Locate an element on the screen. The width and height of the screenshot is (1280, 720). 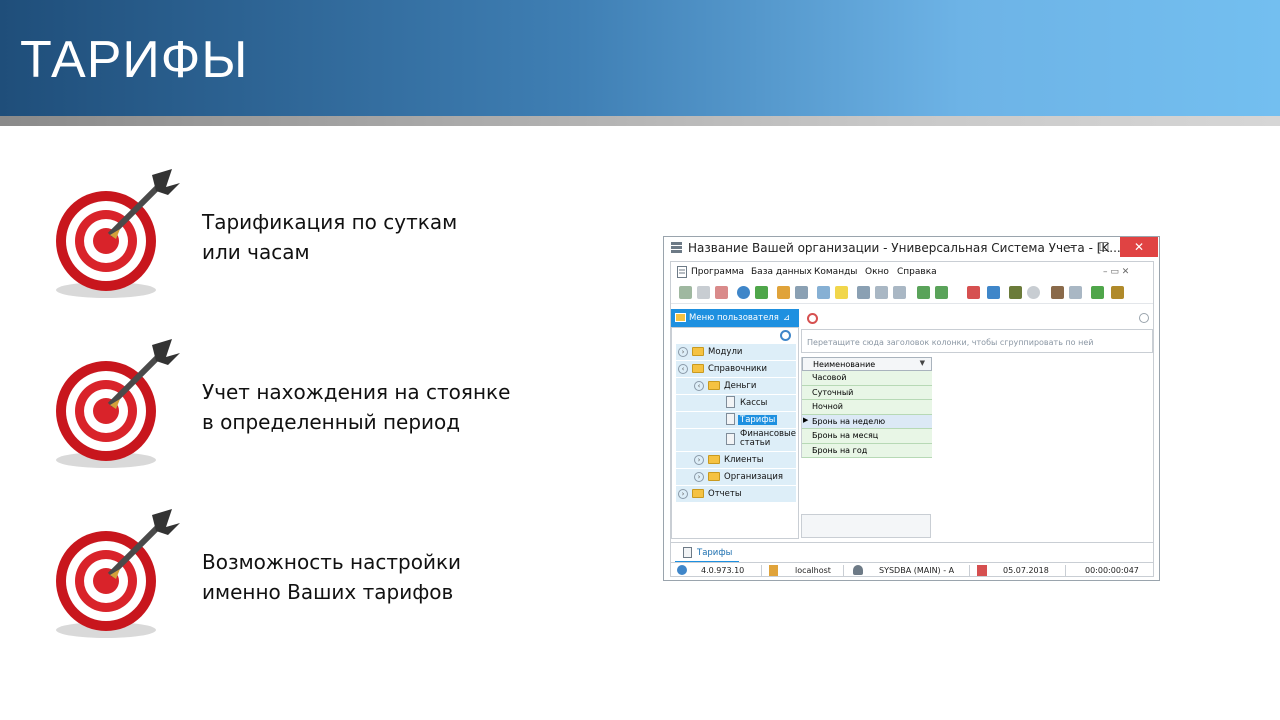
menu-item-window: Окно is located at coordinates (877, 272).